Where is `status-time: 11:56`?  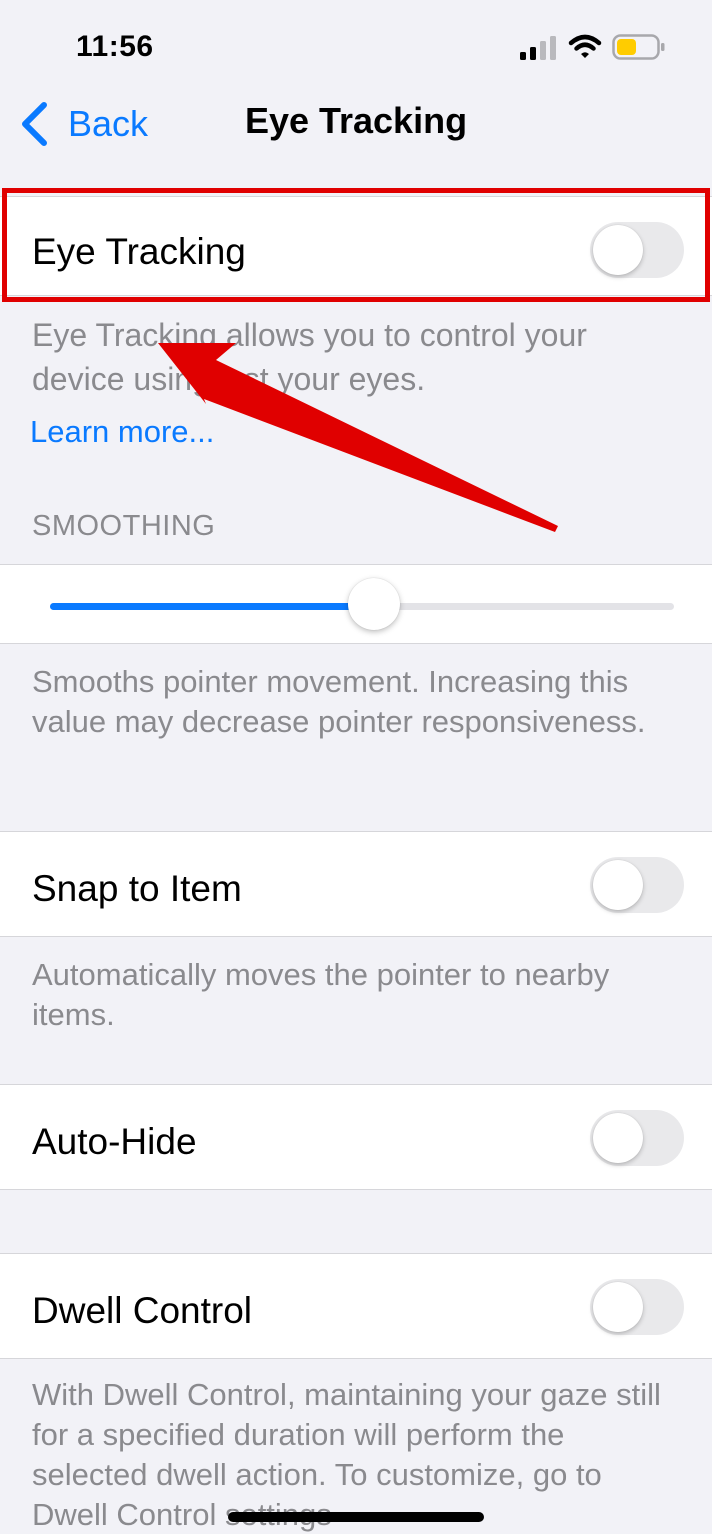 status-time: 11:56 is located at coordinates (115, 46).